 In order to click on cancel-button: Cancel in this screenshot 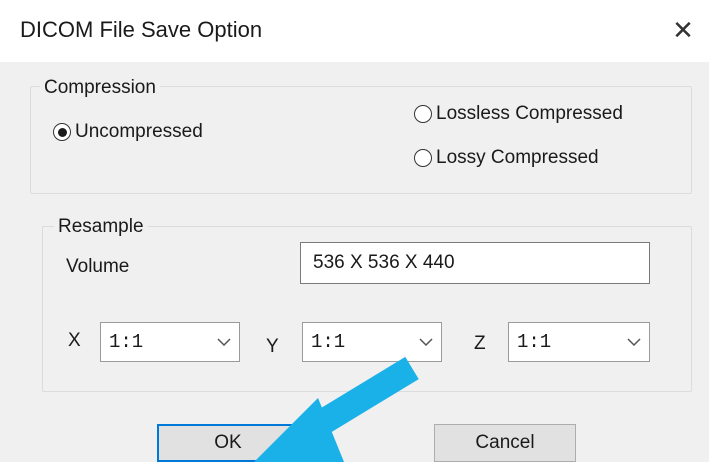, I will do `click(505, 443)`.